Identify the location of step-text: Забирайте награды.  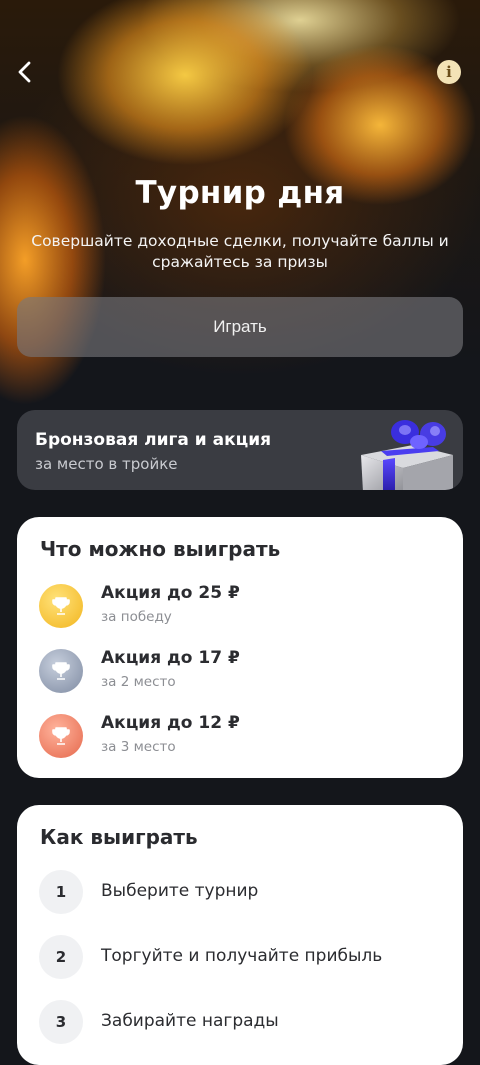
(190, 1021).